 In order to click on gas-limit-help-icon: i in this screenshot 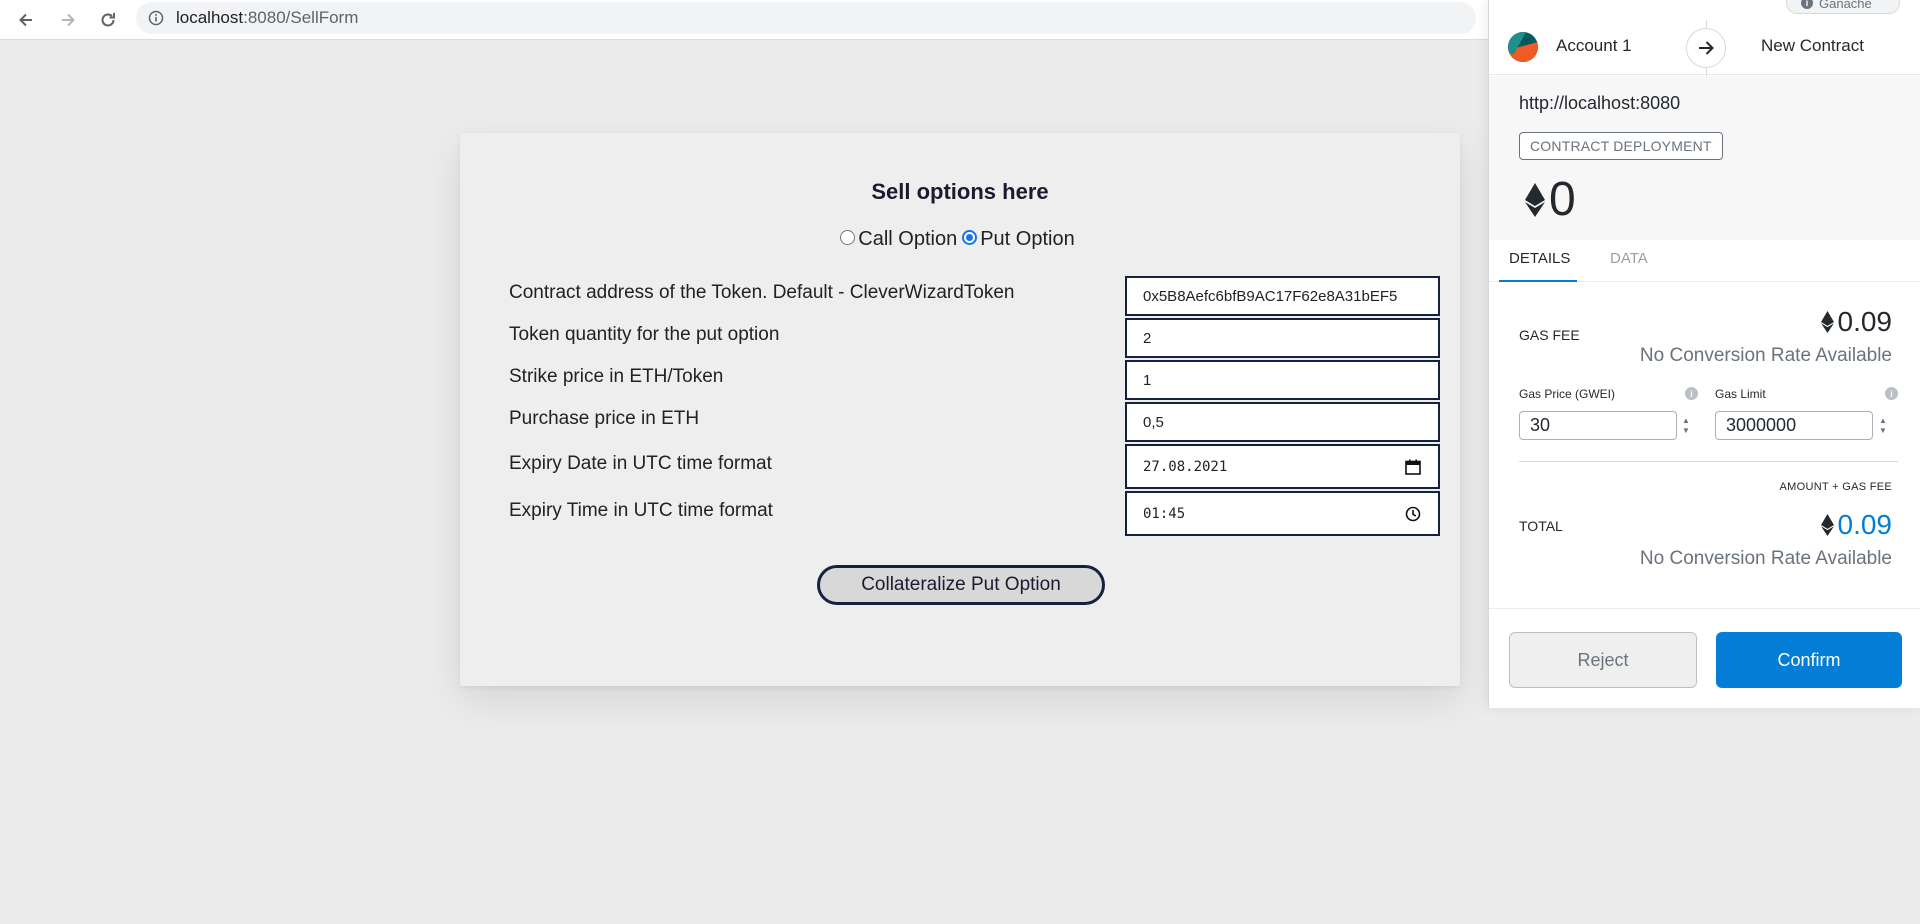, I will do `click(1891, 393)`.